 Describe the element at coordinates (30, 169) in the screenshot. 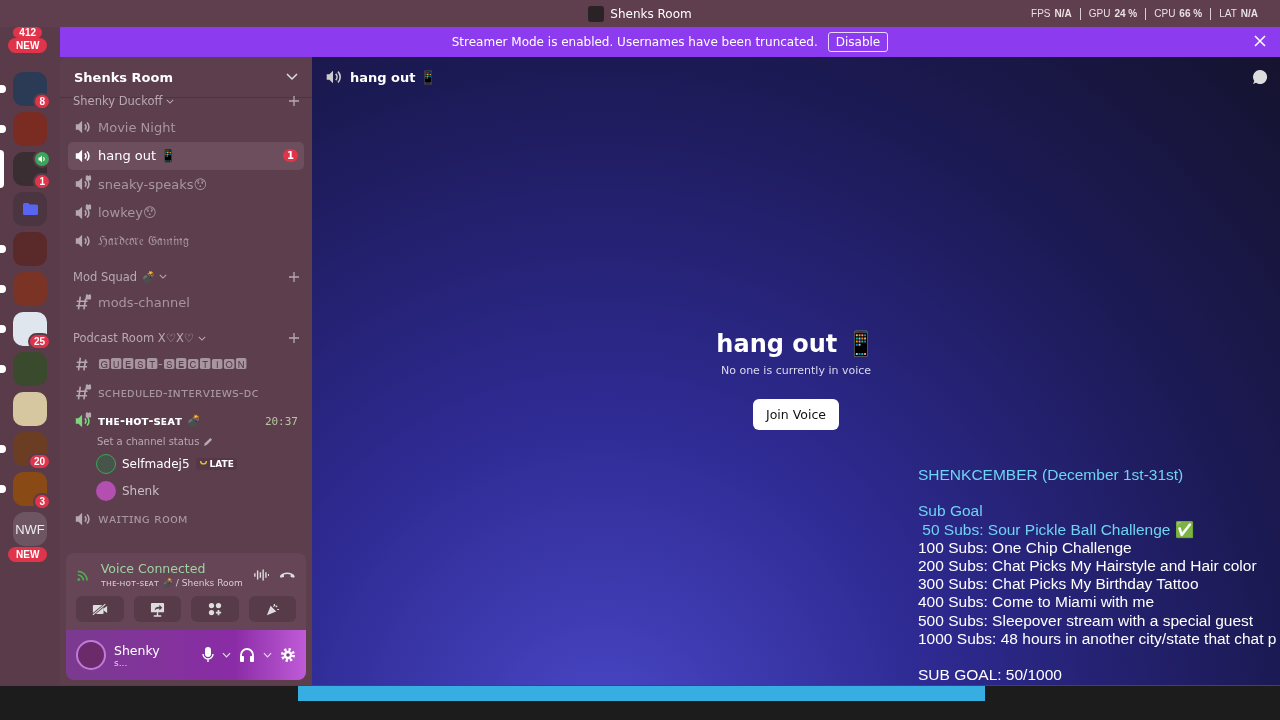

I see `server-icon: 1` at that location.